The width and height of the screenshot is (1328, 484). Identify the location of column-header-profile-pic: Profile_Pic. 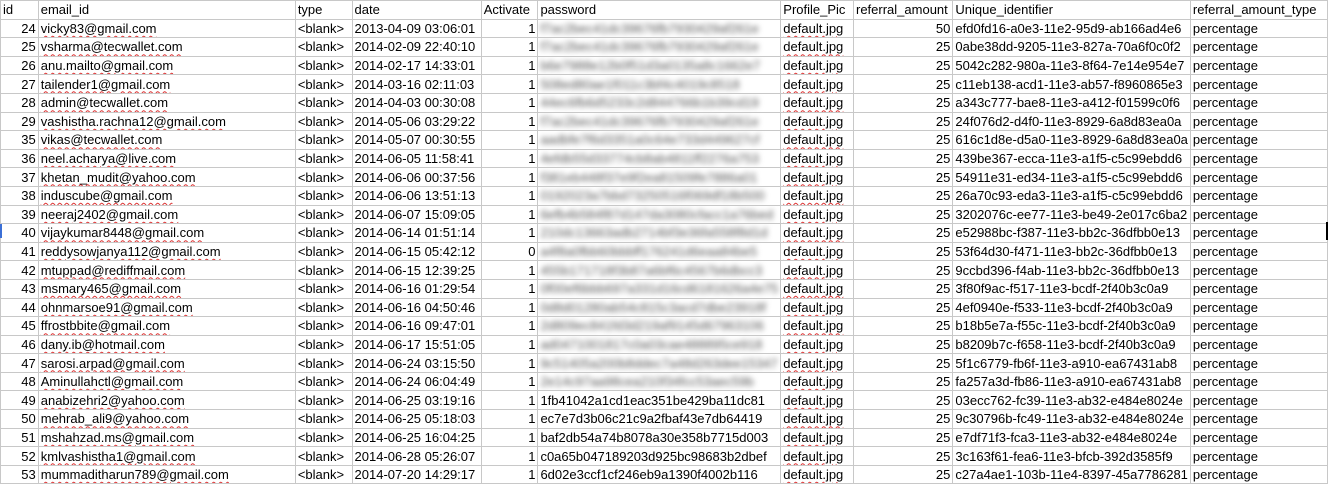
(817, 10).